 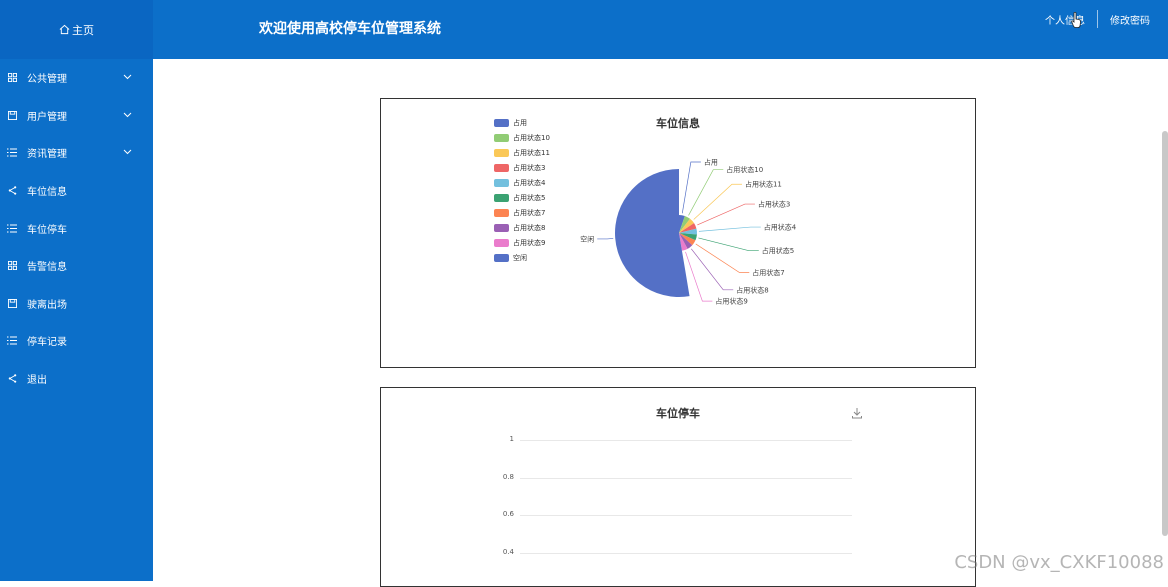 I want to click on sidebar-item-label: 用户管理, so click(x=47, y=115).